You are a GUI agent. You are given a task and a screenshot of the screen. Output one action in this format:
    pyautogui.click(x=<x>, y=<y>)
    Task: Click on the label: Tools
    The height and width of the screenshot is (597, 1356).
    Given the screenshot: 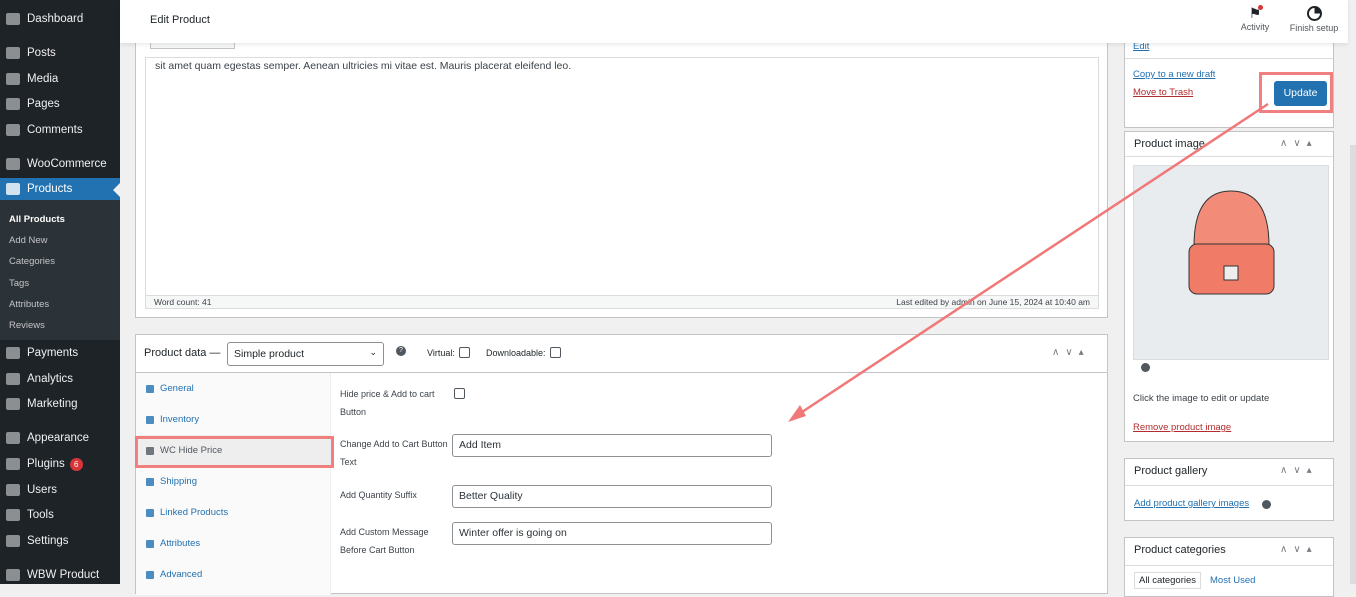 What is the action you would take?
    pyautogui.click(x=40, y=515)
    